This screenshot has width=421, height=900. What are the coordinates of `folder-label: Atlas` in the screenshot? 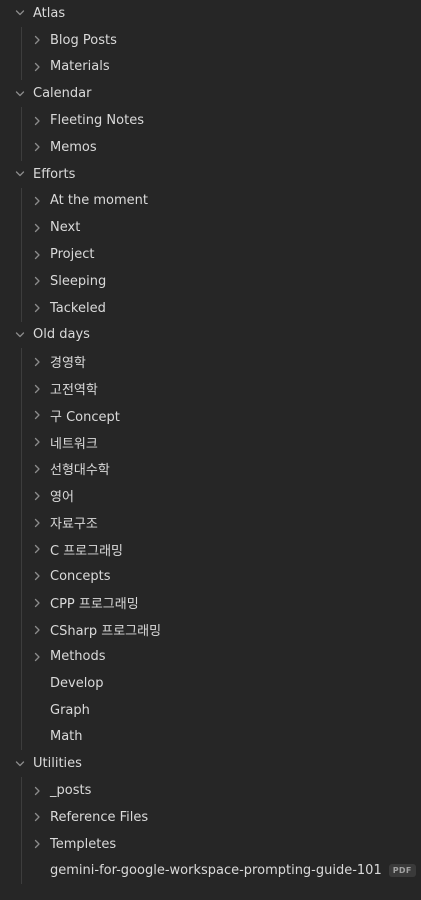 It's located at (49, 13).